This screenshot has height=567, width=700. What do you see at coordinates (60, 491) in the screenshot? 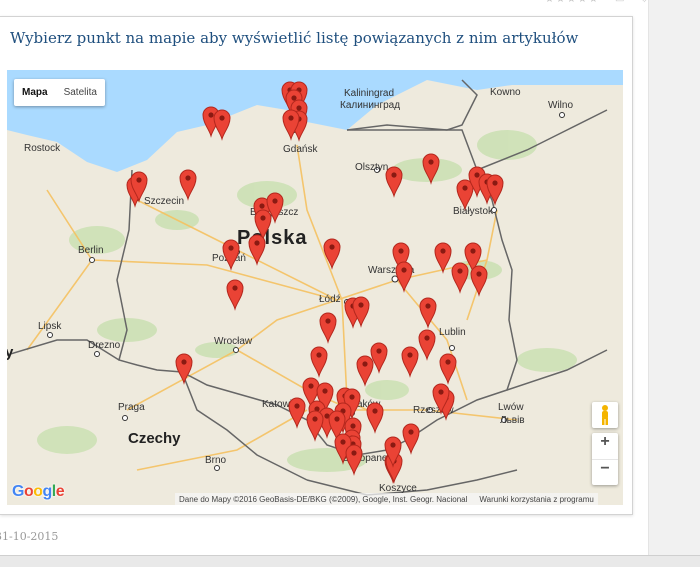
I see `logo-letter: e` at bounding box center [60, 491].